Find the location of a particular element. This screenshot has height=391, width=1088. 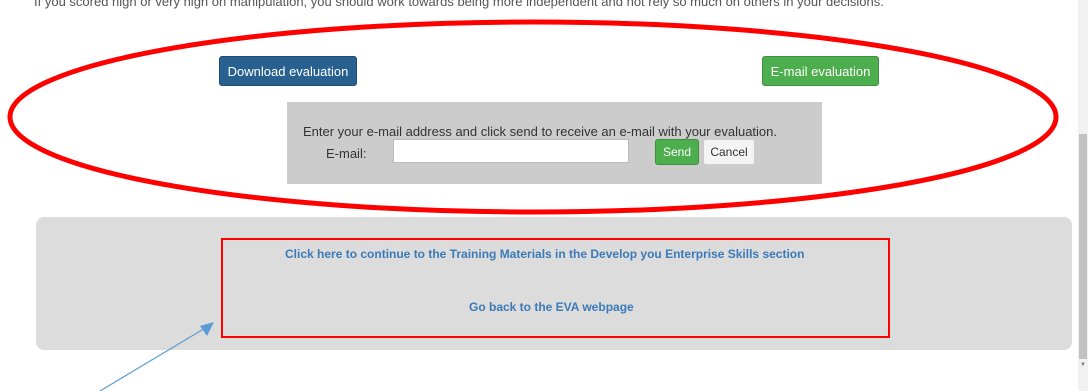

email-evaluation-button: E-mail evaluation is located at coordinates (820, 71).